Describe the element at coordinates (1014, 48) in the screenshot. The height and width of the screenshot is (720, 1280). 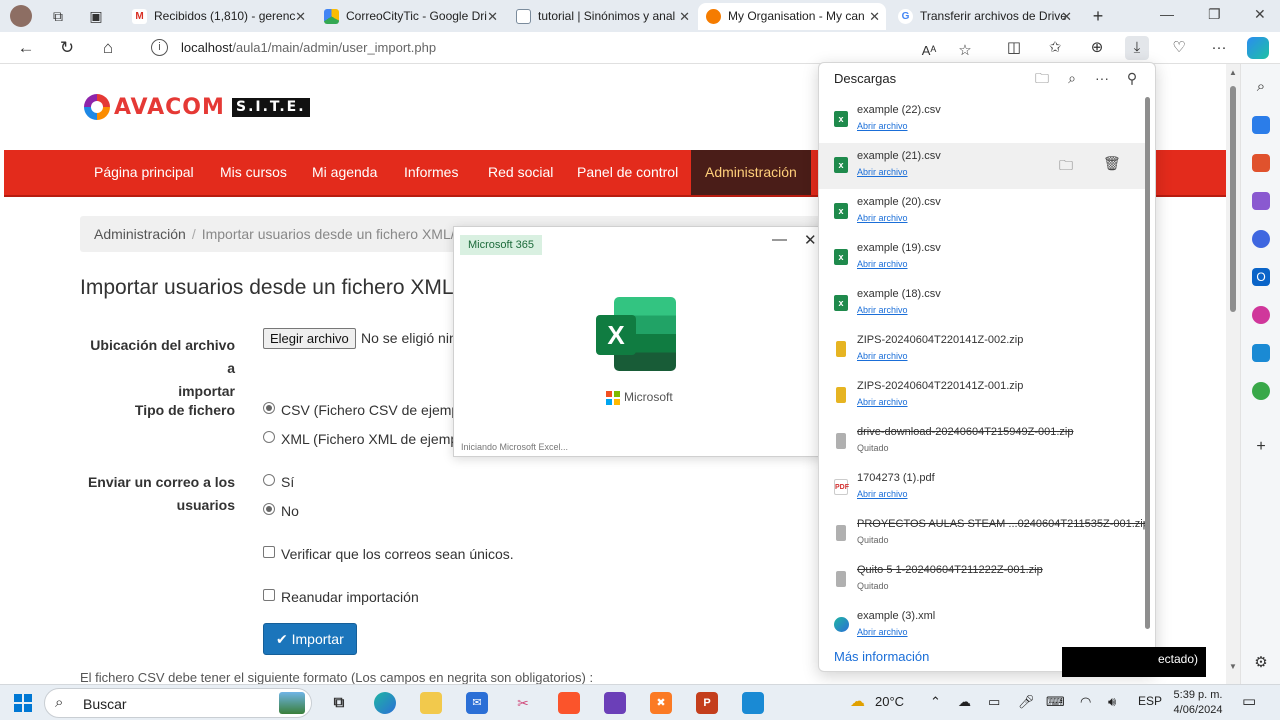
I see `split-screen-icon: ◫` at that location.